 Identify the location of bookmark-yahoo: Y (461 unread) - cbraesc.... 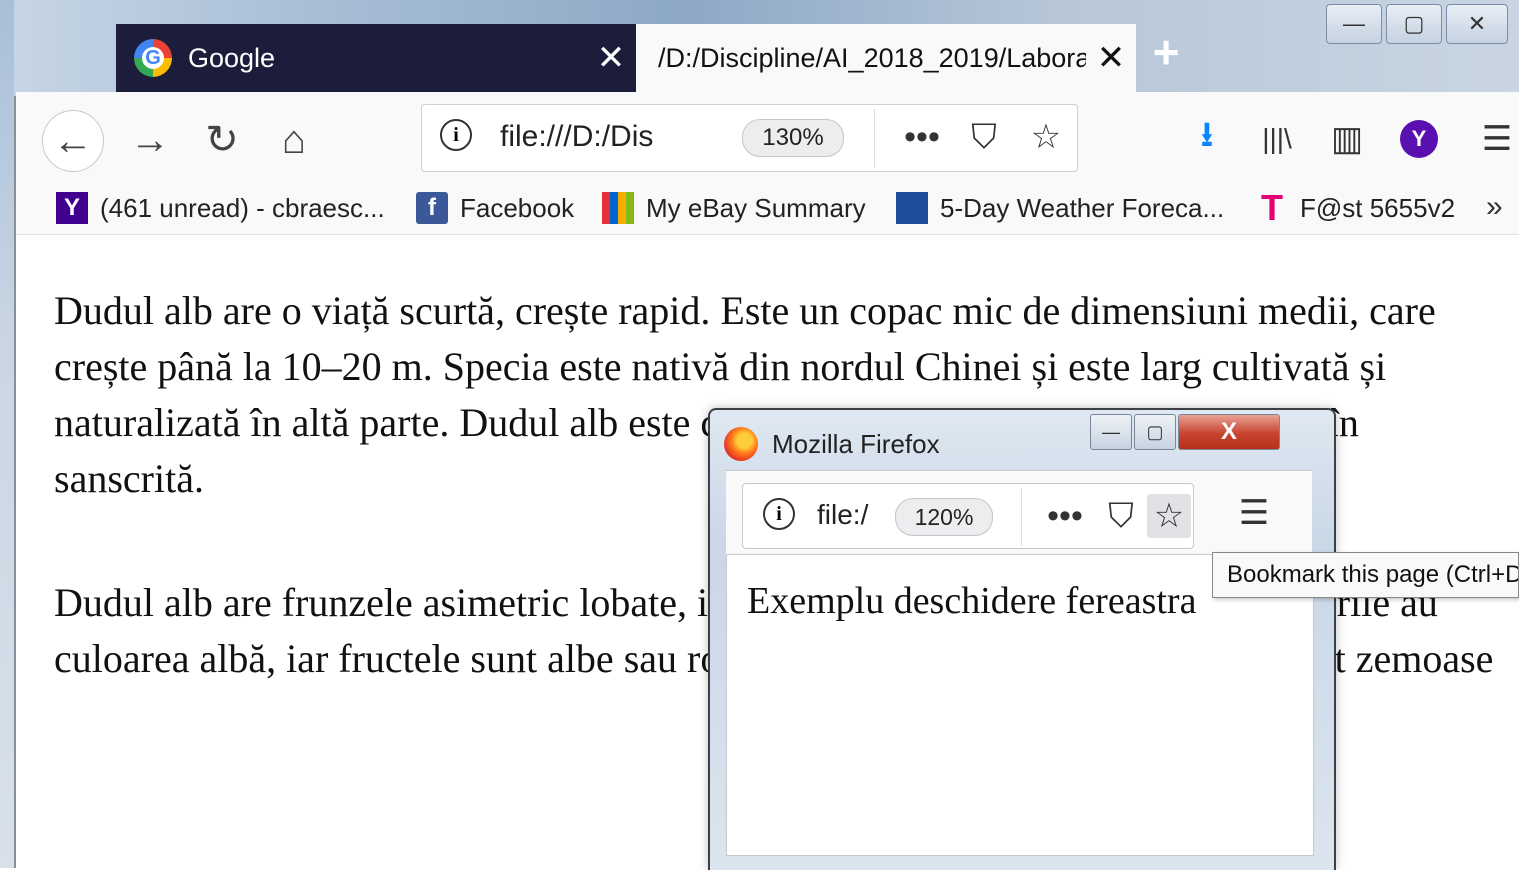
(220, 208).